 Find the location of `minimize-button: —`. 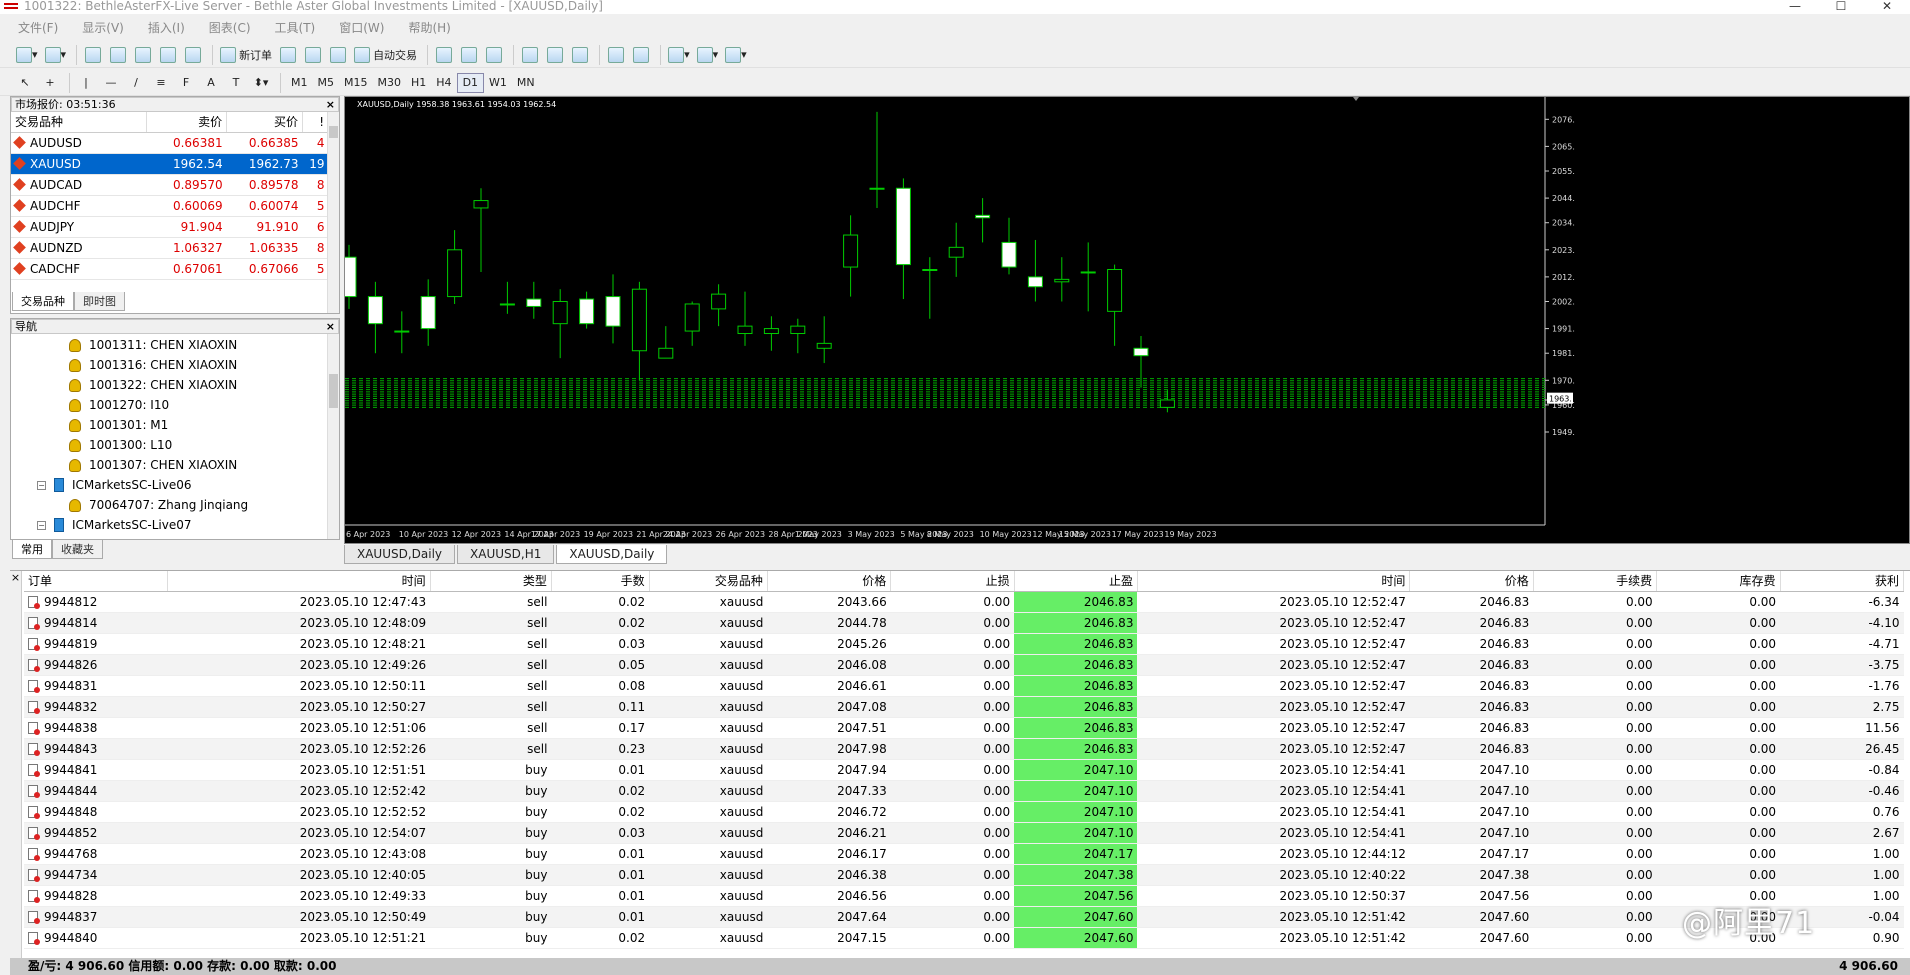

minimize-button: — is located at coordinates (1795, 6).